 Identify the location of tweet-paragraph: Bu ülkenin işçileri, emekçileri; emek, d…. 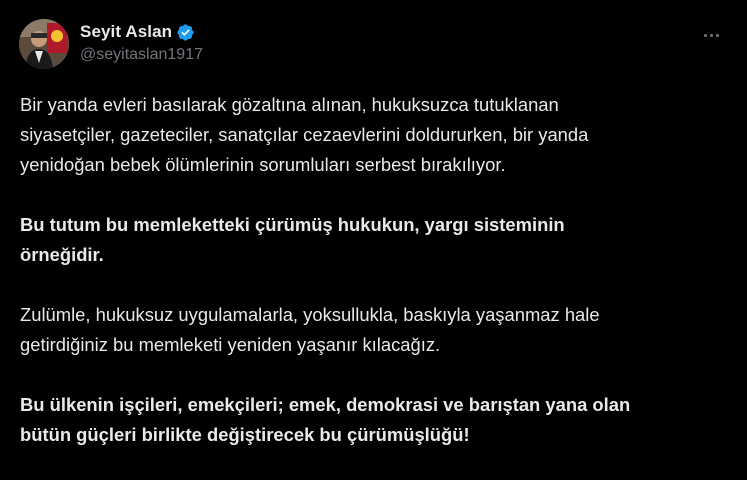
(325, 419).